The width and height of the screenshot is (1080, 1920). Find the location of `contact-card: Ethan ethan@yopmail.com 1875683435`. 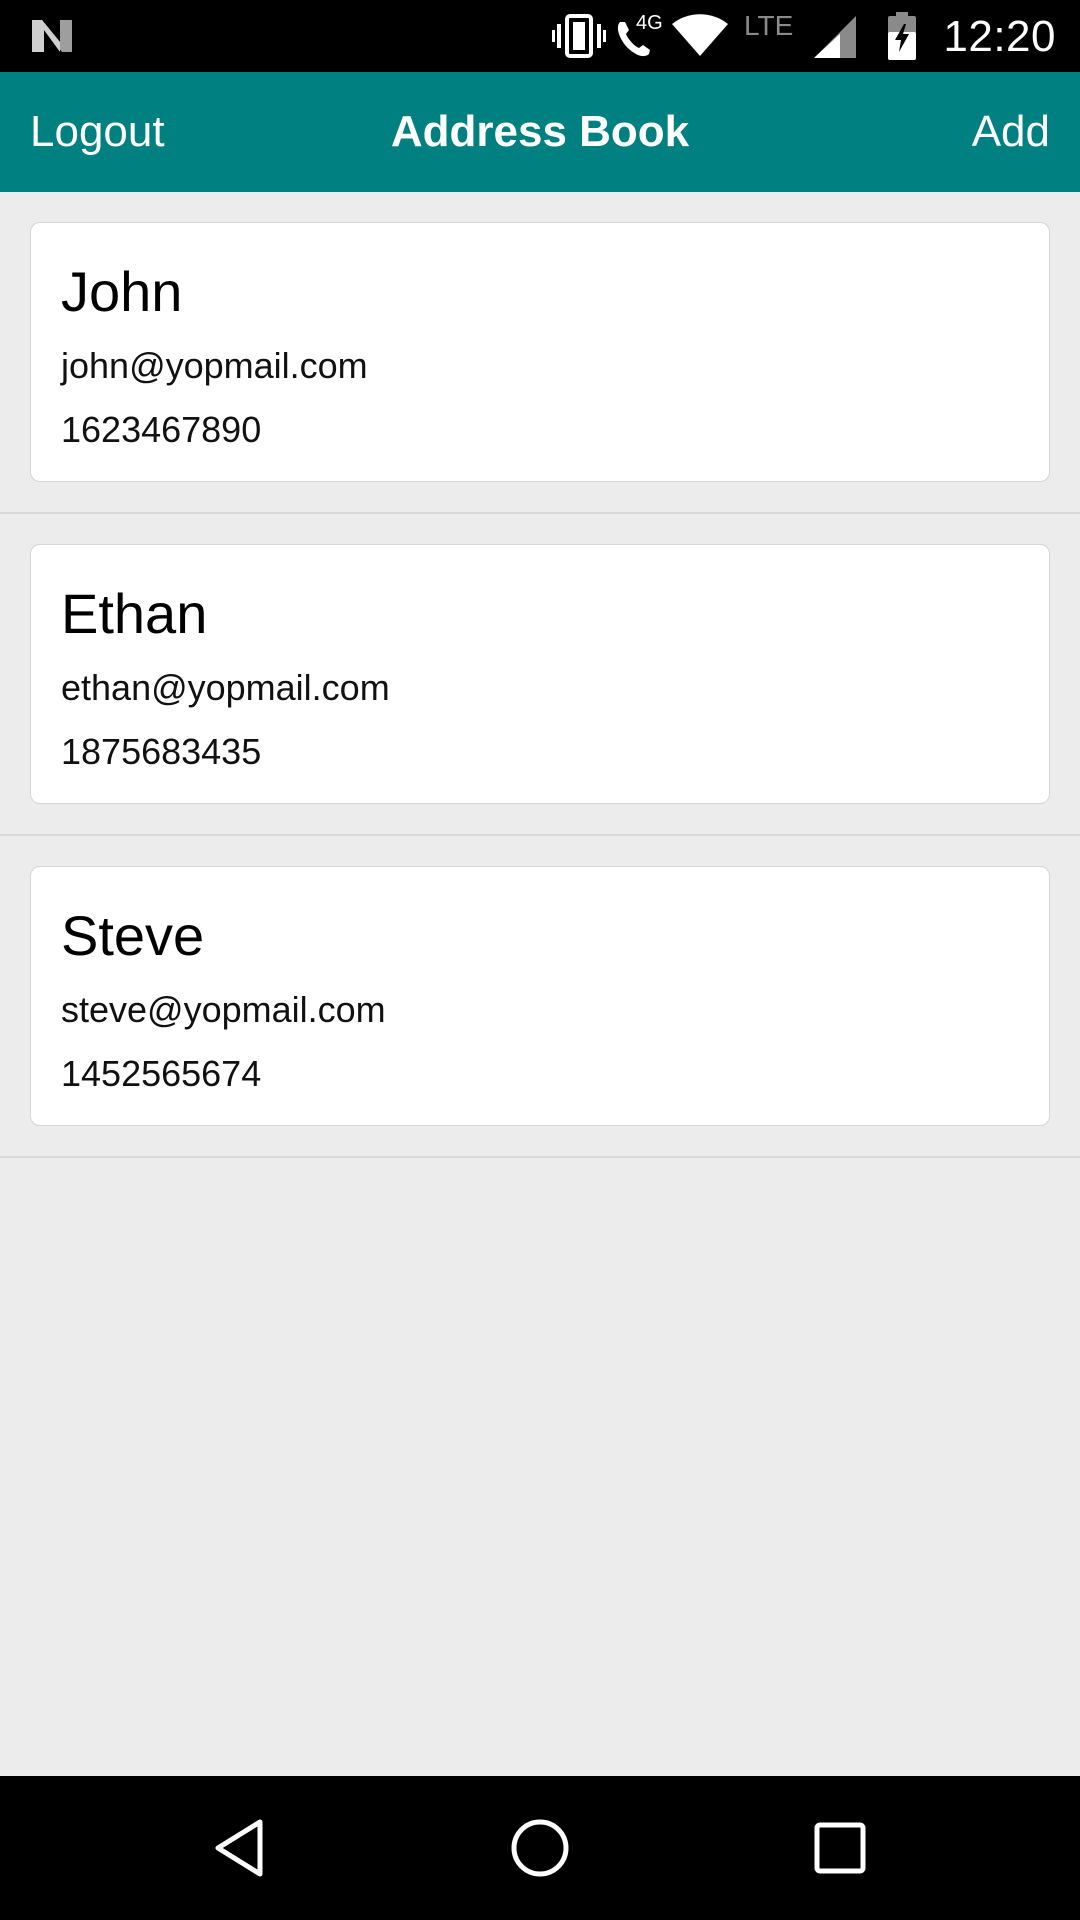

contact-card: Ethan ethan@yopmail.com 1875683435 is located at coordinates (540, 674).